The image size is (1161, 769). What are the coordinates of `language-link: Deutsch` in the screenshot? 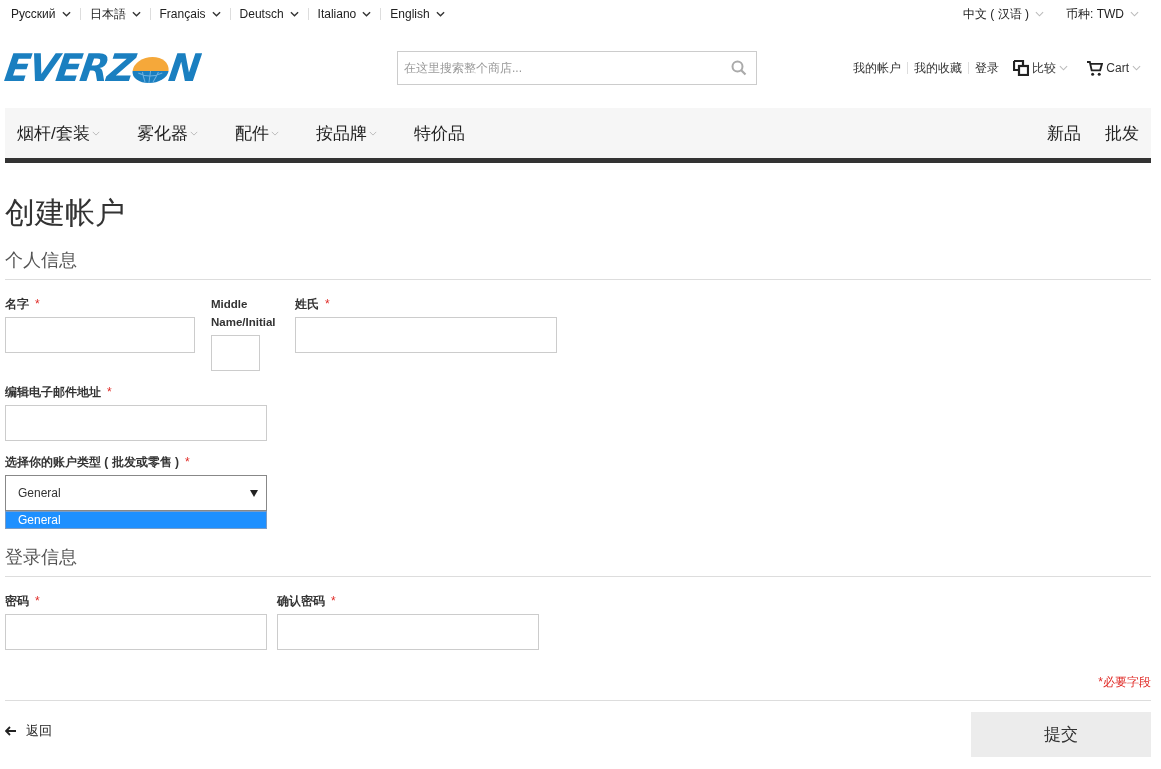 It's located at (269, 14).